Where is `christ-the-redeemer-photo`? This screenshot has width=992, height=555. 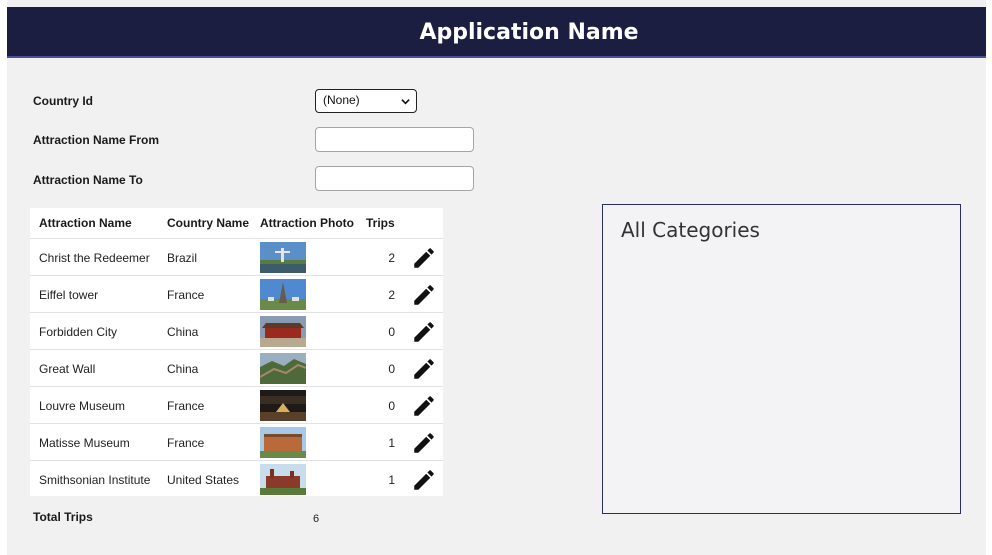 christ-the-redeemer-photo is located at coordinates (283, 257).